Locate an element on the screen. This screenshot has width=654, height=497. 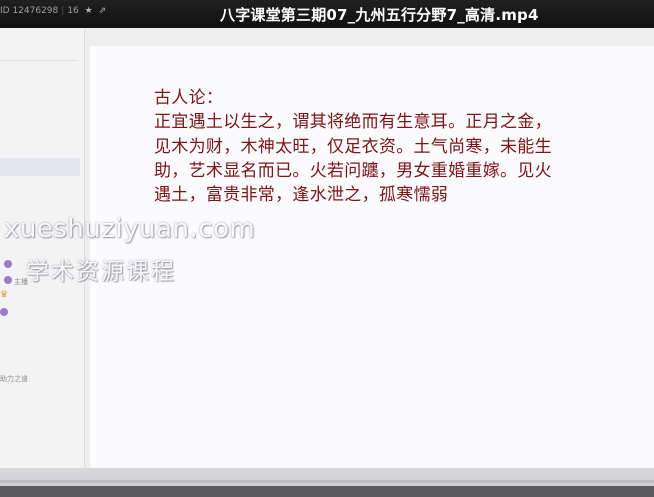
progress-bar is located at coordinates (327, 481).